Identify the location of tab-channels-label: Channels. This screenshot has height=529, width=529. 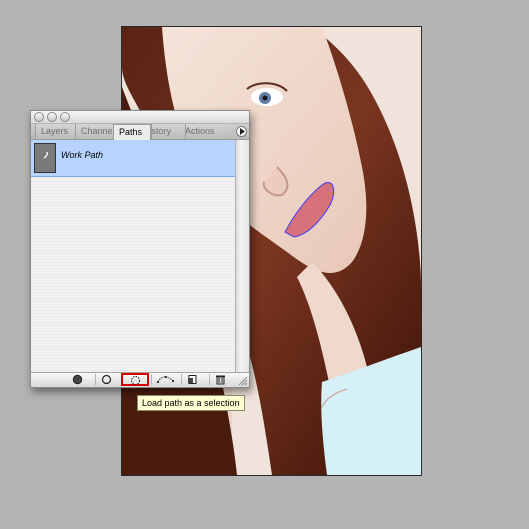
(97, 131).